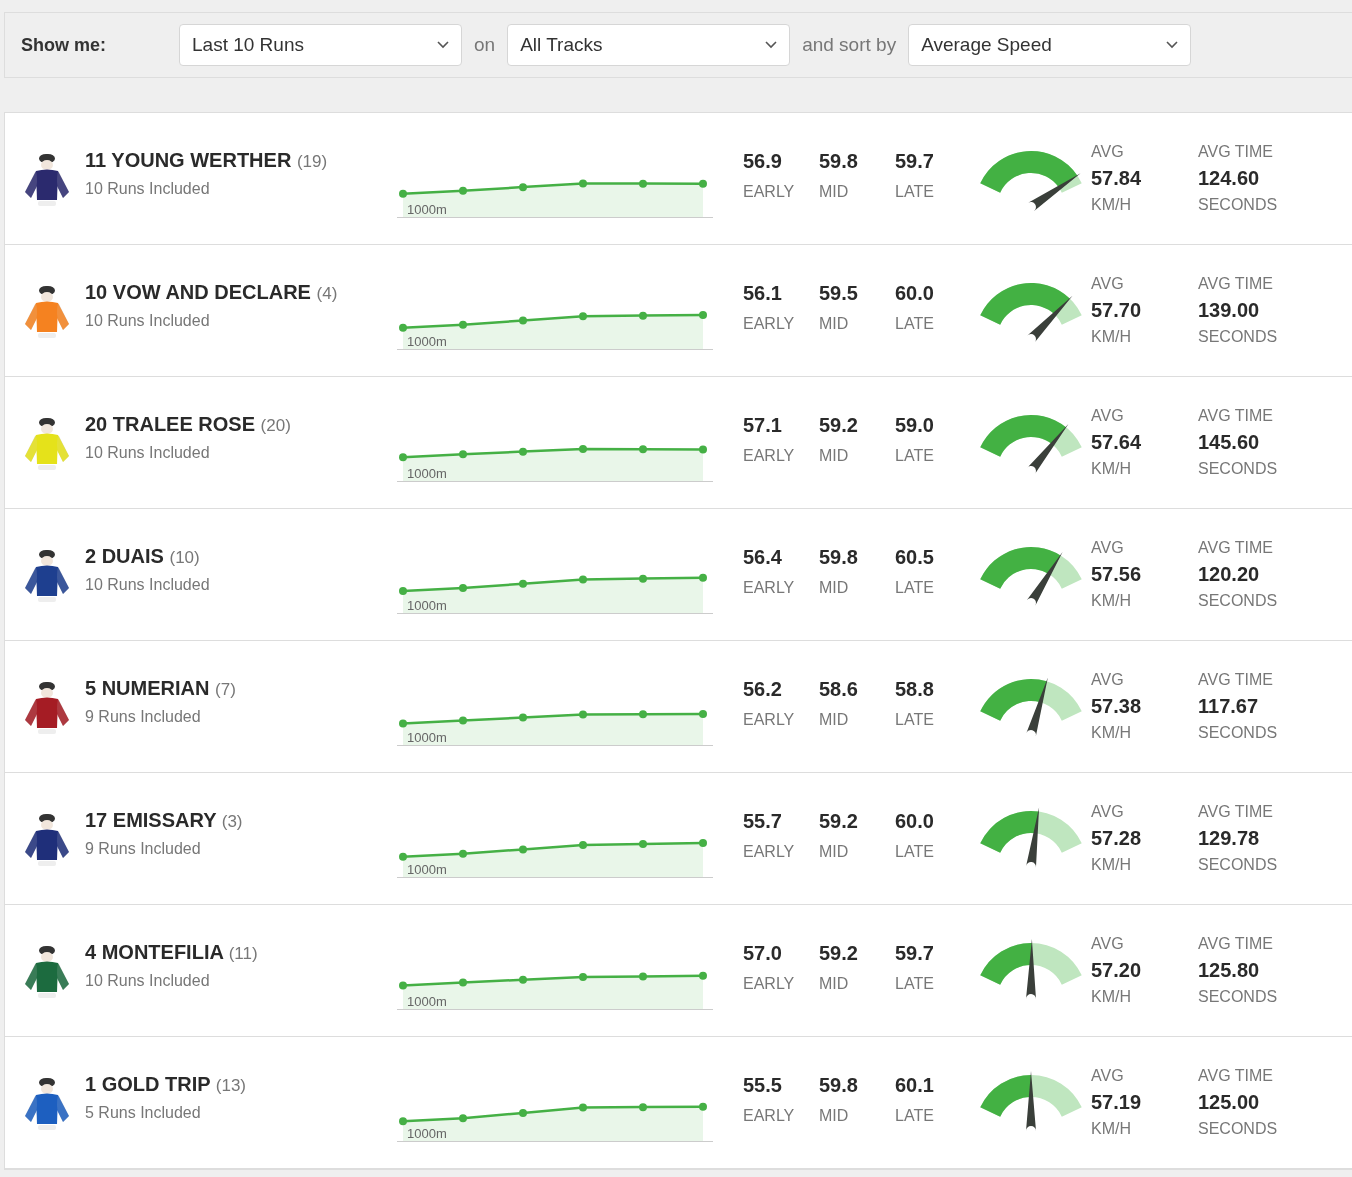 The height and width of the screenshot is (1177, 1352). Describe the element at coordinates (763, 1085) in the screenshot. I see `early-speed: 55.5` at that location.